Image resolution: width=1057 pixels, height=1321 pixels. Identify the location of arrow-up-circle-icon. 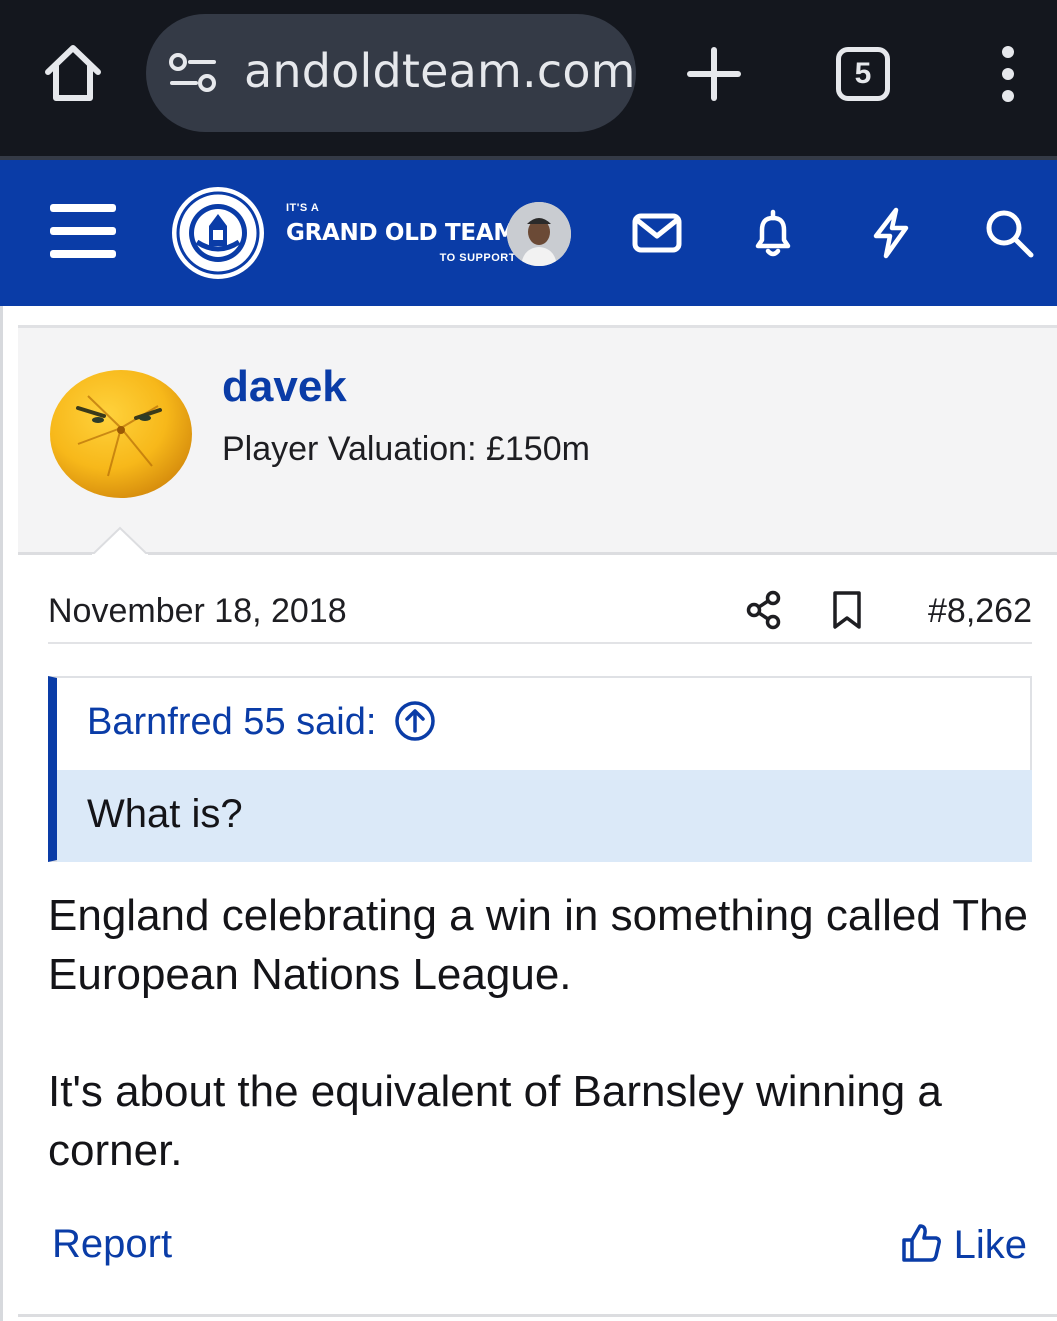
(415, 721).